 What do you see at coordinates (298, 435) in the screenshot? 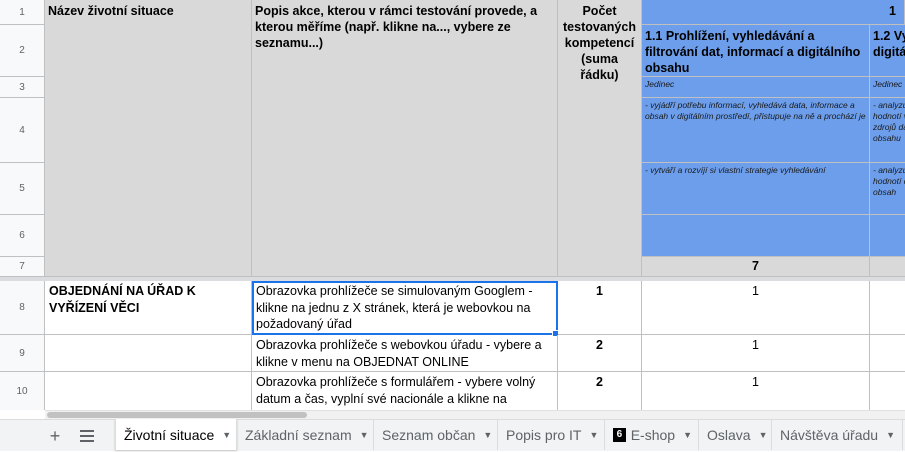
I see `tab-label: Základní seznam` at bounding box center [298, 435].